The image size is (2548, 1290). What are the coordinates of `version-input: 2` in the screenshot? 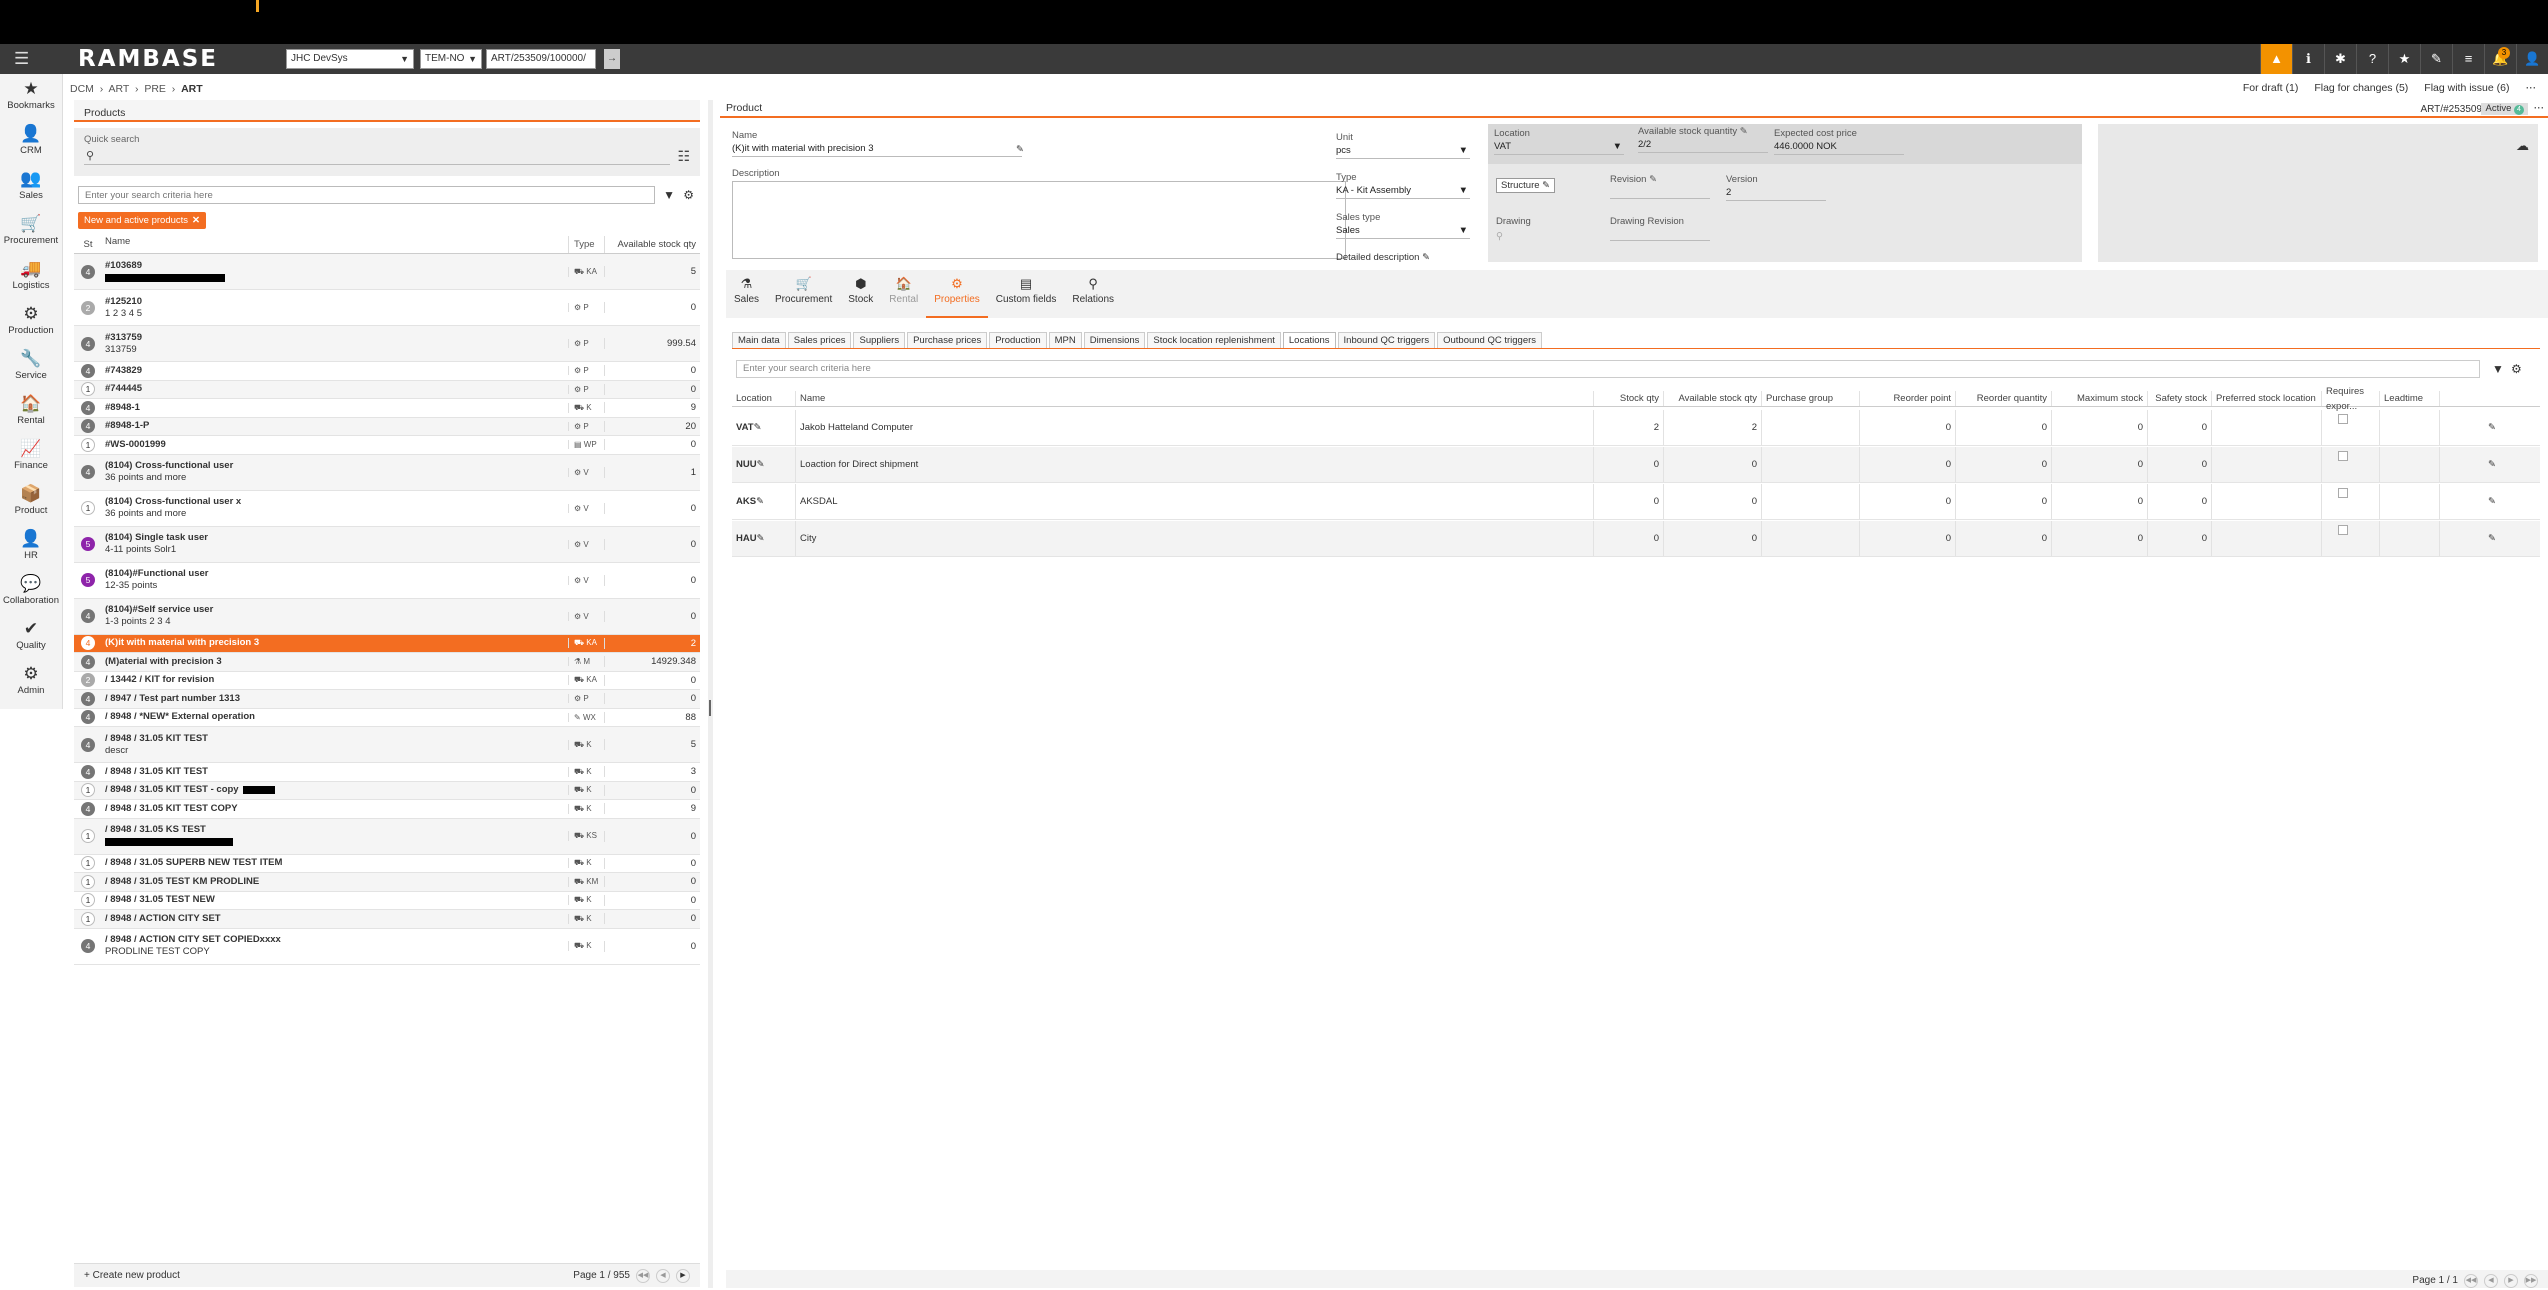 It's located at (1776, 193).